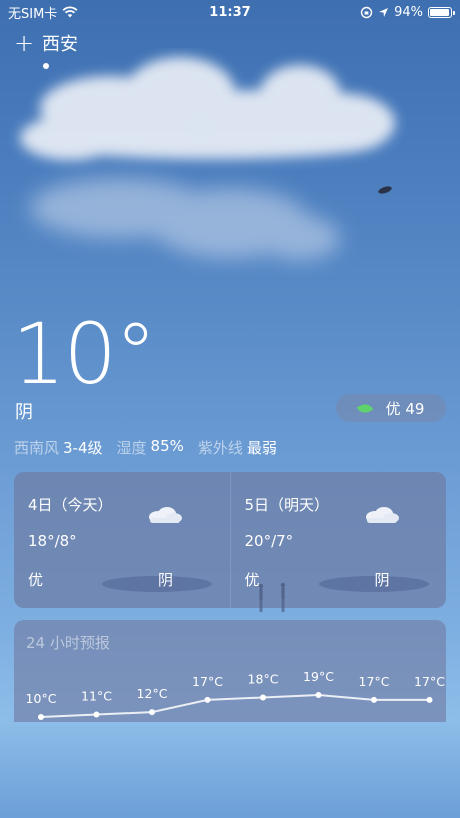  I want to click on orientation-lock-icon, so click(366, 12).